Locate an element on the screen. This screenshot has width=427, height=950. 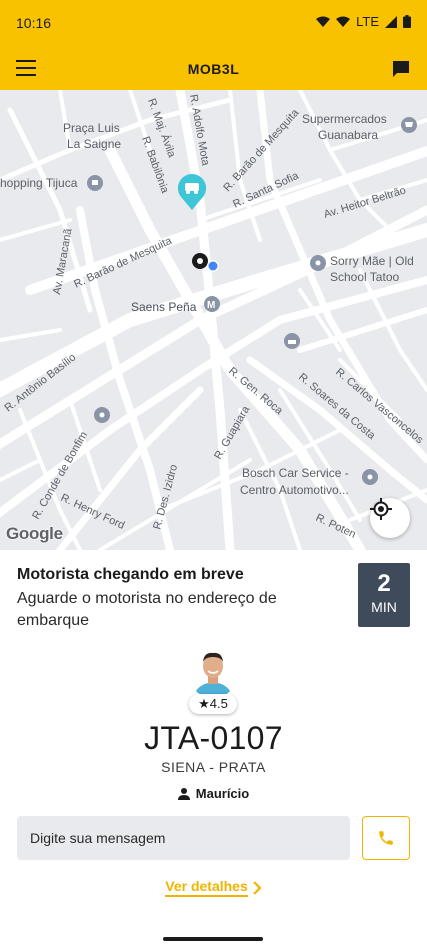
map-label: hopping Tijuca is located at coordinates (39, 183).